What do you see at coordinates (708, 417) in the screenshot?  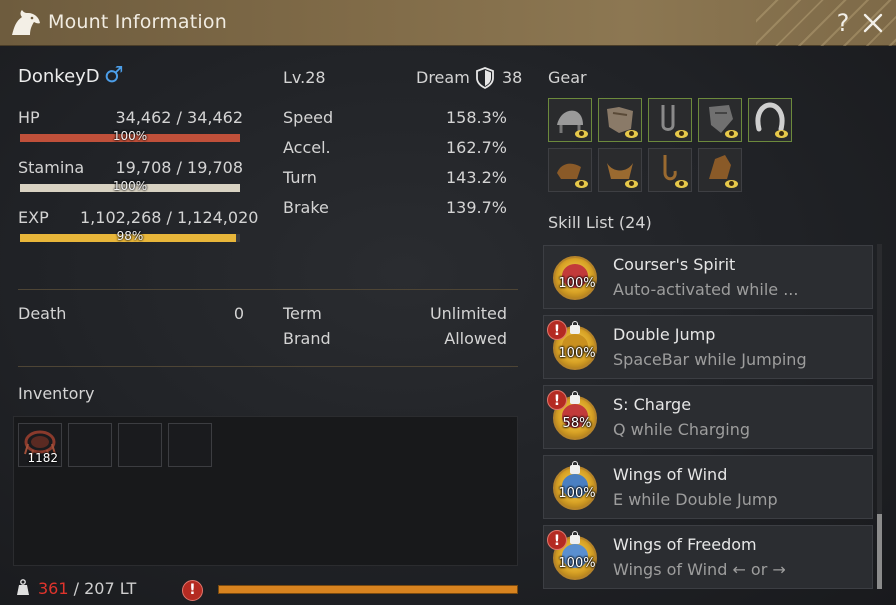 I see `skill-item: ! 58% S: Charge Q while Charging` at bounding box center [708, 417].